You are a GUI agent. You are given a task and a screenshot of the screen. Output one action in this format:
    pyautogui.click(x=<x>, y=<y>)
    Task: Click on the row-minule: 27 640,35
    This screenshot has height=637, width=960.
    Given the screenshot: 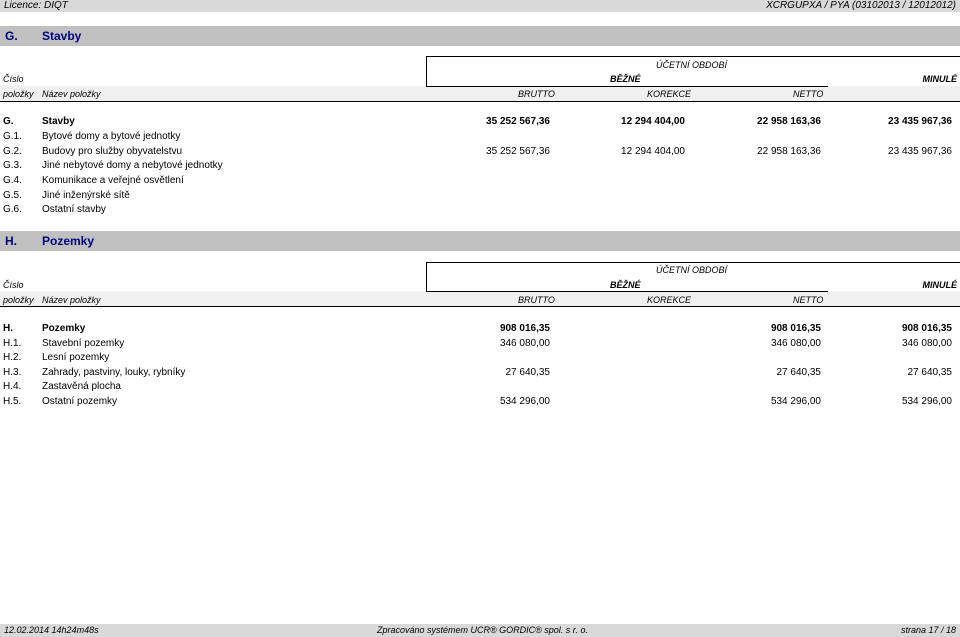 What is the action you would take?
    pyautogui.click(x=930, y=372)
    